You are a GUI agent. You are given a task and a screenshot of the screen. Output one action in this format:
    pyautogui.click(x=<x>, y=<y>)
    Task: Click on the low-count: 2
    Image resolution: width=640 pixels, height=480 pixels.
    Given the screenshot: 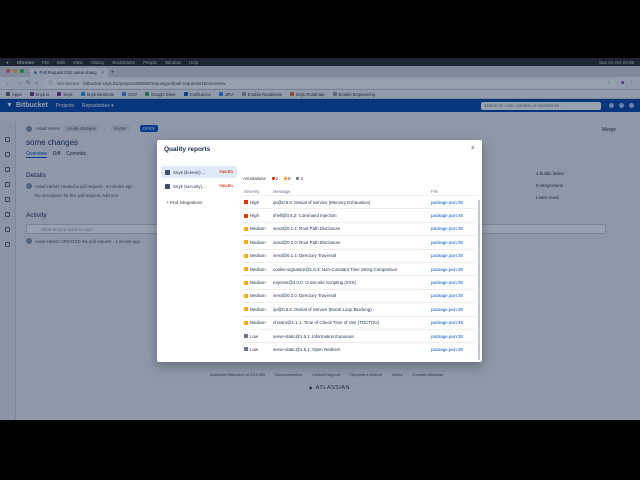 What is the action you would take?
    pyautogui.click(x=299, y=178)
    